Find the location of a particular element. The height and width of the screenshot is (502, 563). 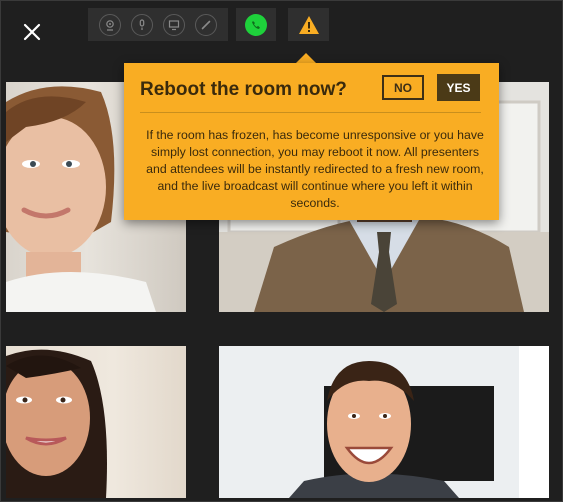

camera-icon is located at coordinates (110, 25).